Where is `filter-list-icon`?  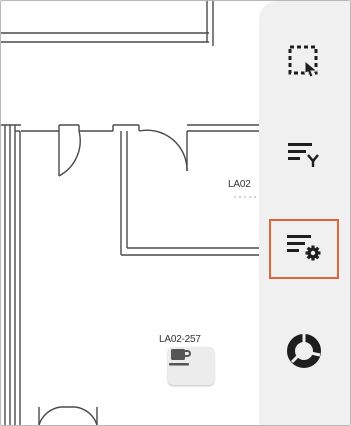 filter-list-icon is located at coordinates (304, 157).